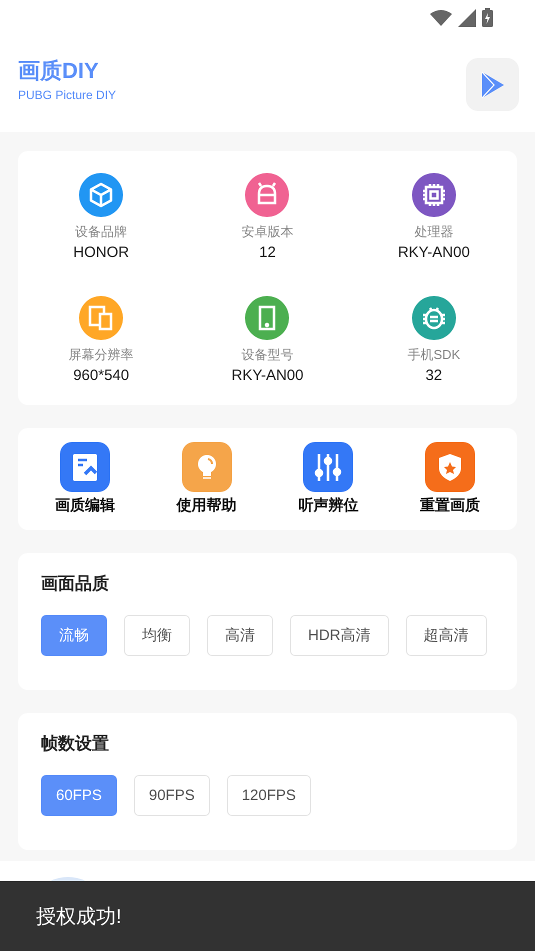 This screenshot has height=951, width=535. Describe the element at coordinates (172, 795) in the screenshot. I see `fps-option: 90FPS` at that location.